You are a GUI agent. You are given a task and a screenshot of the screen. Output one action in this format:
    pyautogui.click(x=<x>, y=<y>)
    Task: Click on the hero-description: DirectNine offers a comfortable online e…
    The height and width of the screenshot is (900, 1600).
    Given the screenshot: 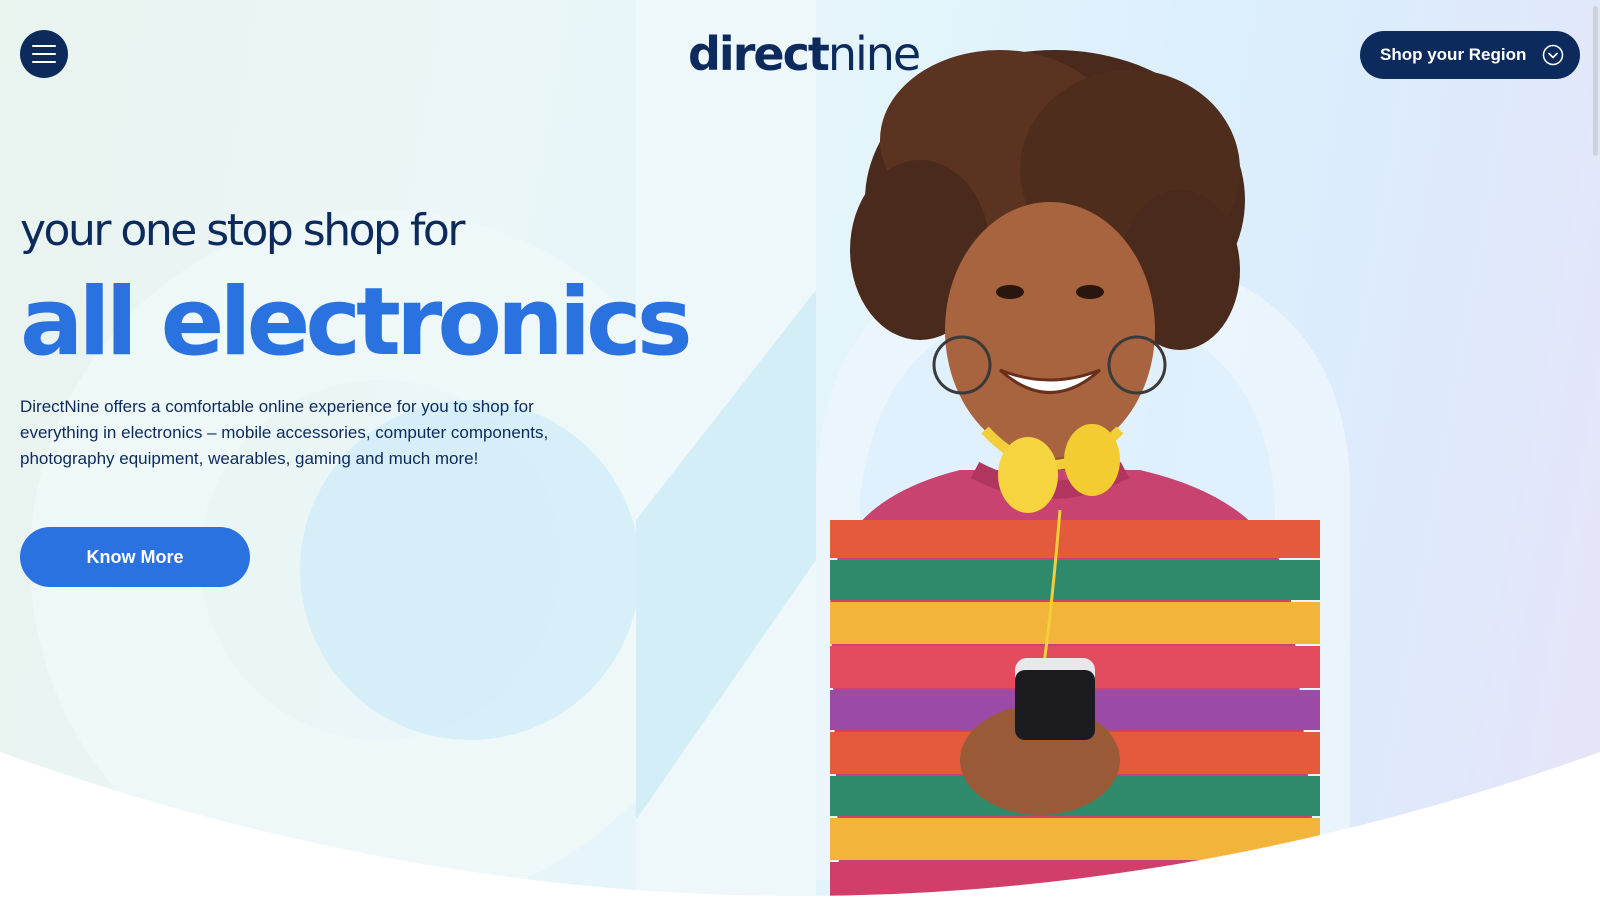 What is the action you would take?
    pyautogui.click(x=284, y=432)
    